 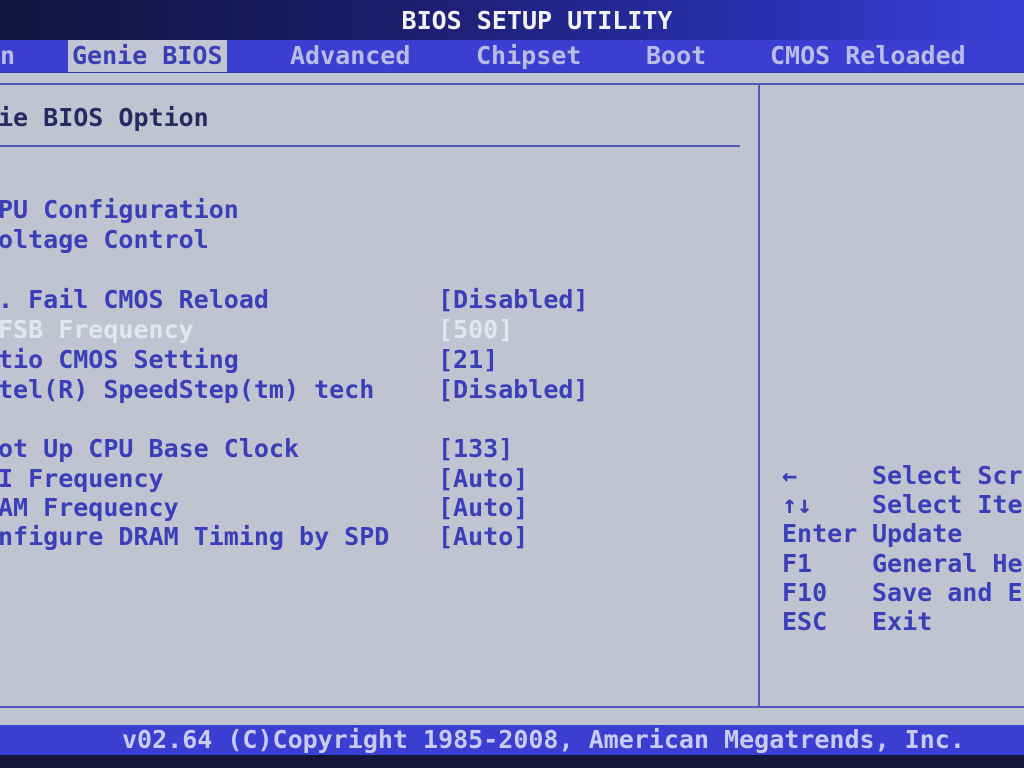 I want to click on help-select-item: Select Ite, so click(x=947, y=504).